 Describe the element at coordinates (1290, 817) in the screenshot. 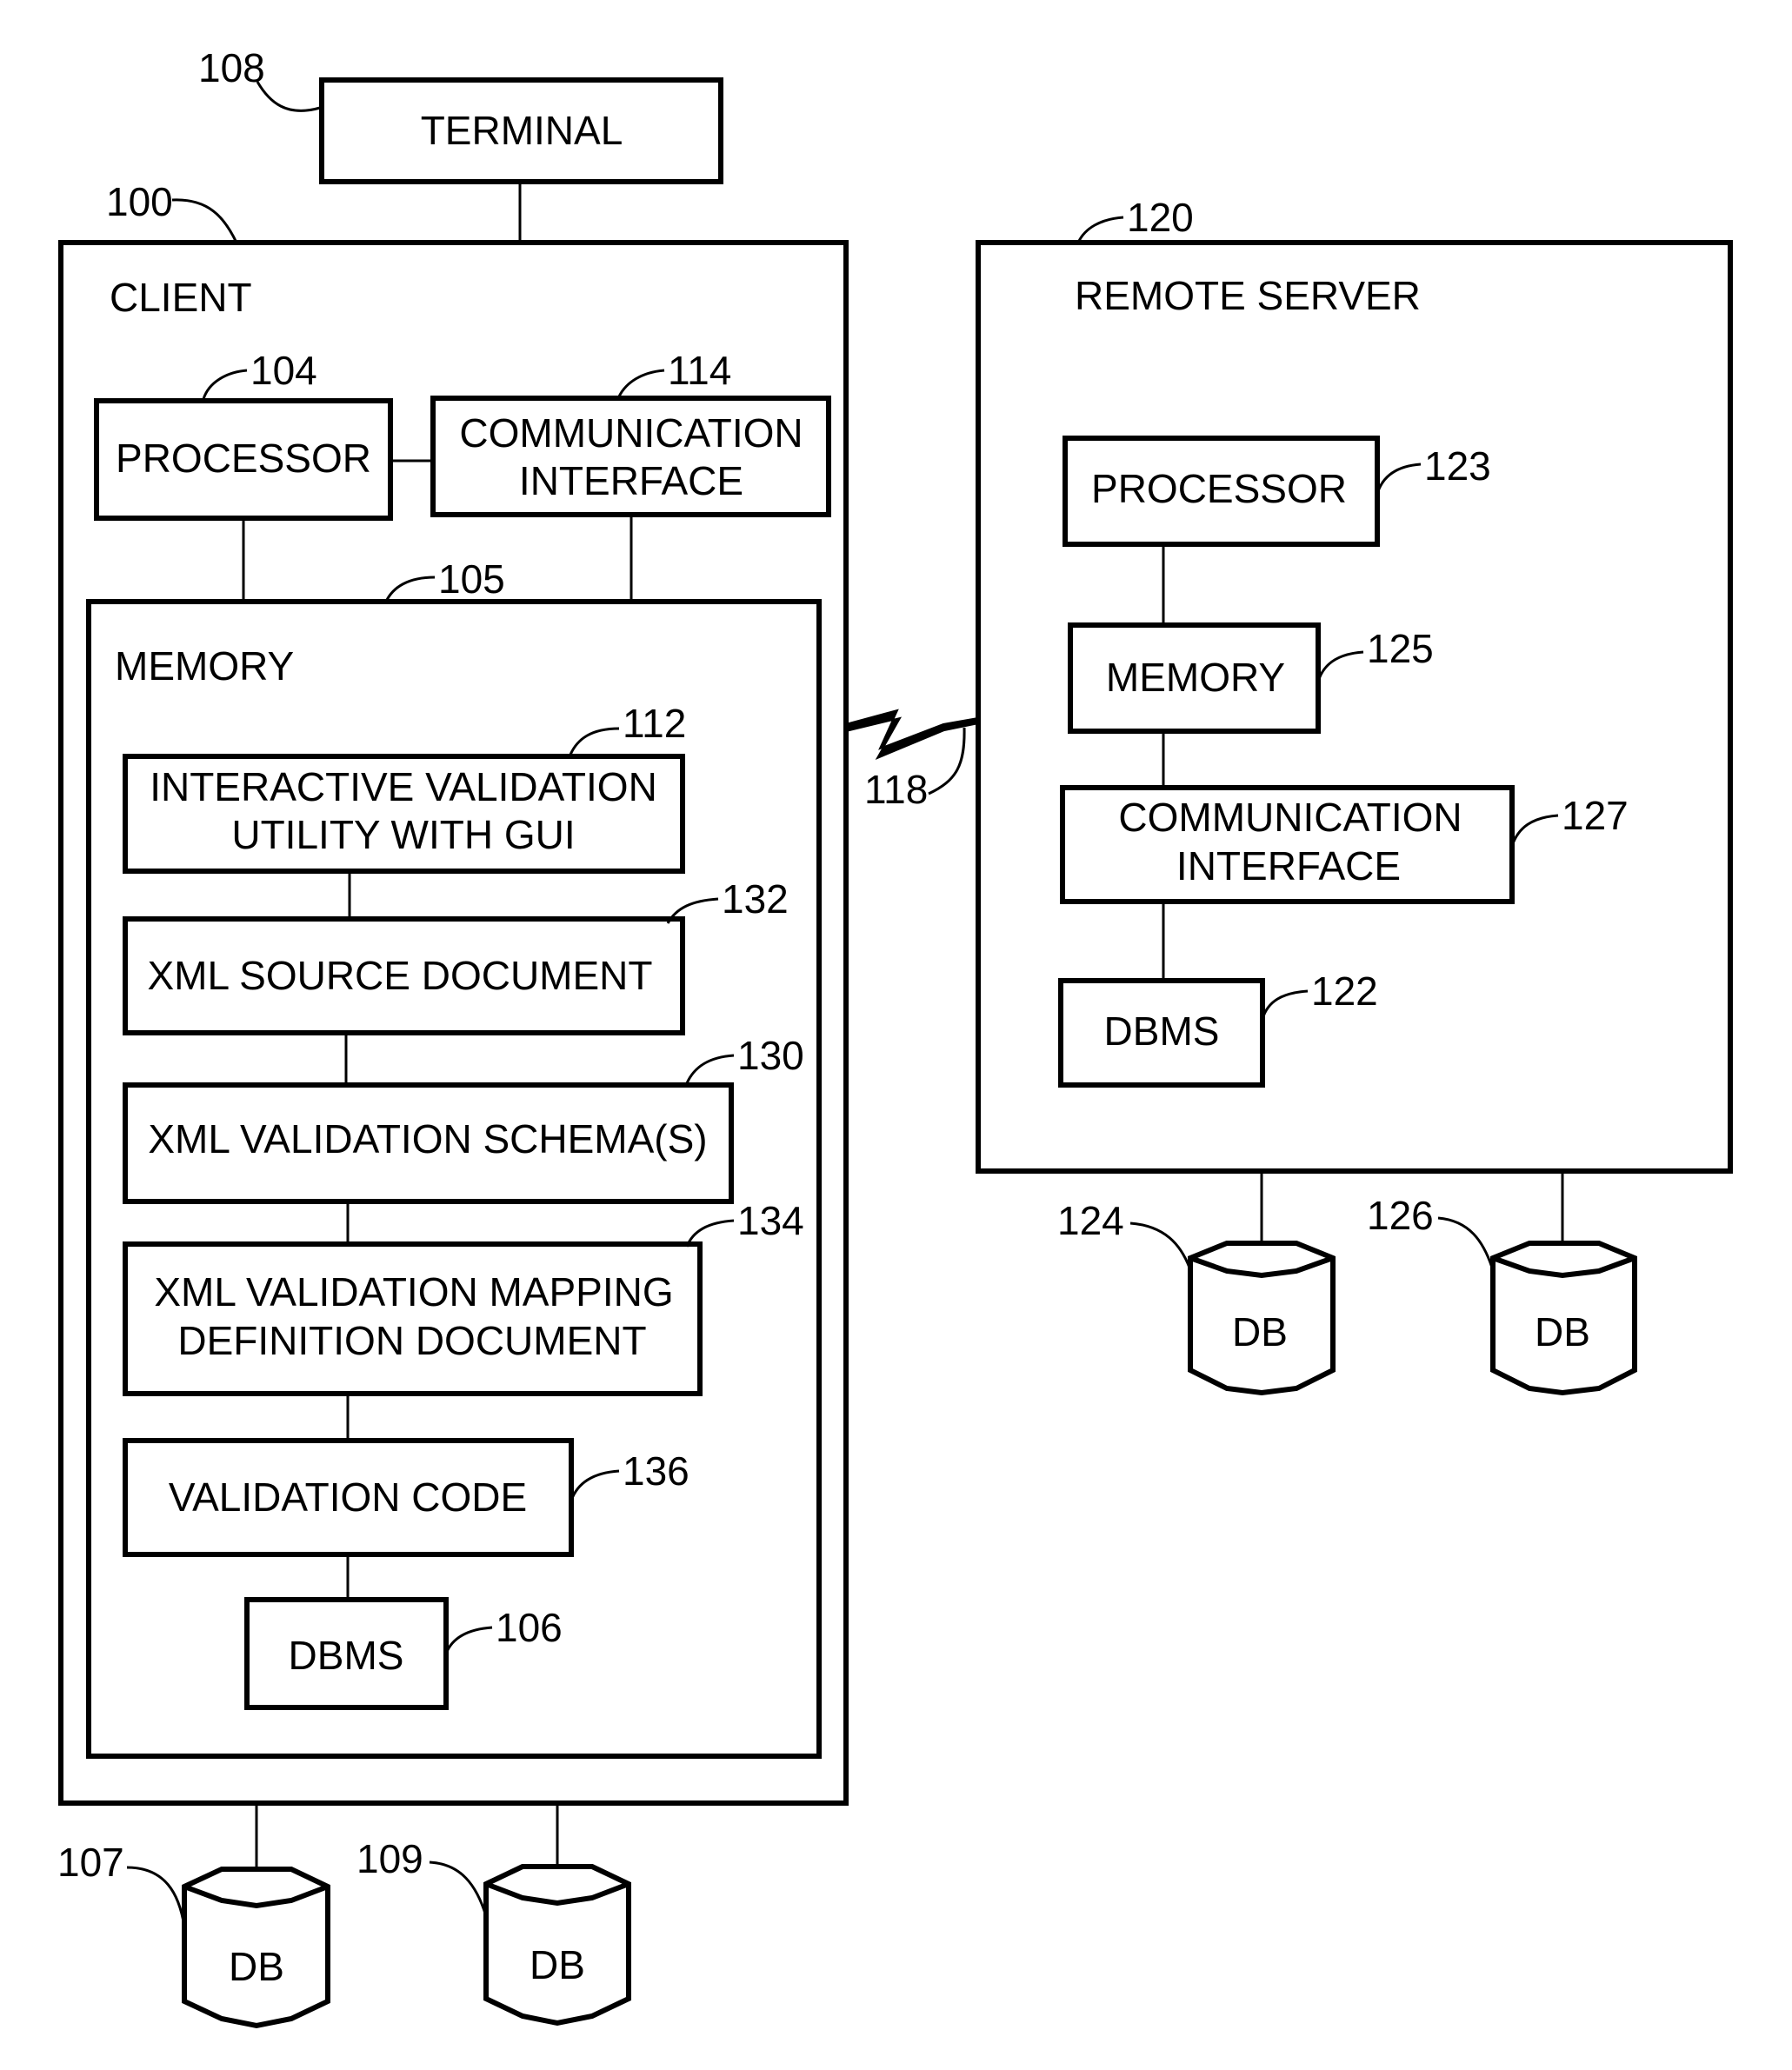

I see `server-comm-interface-line1: COMMUNICATION` at that location.